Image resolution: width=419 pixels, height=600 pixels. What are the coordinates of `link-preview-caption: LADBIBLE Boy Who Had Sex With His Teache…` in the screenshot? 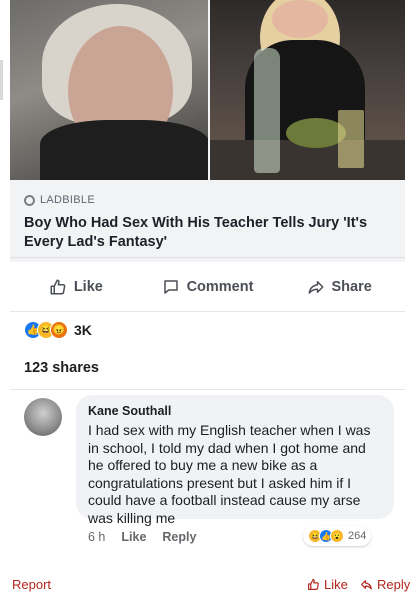 It's located at (207, 219).